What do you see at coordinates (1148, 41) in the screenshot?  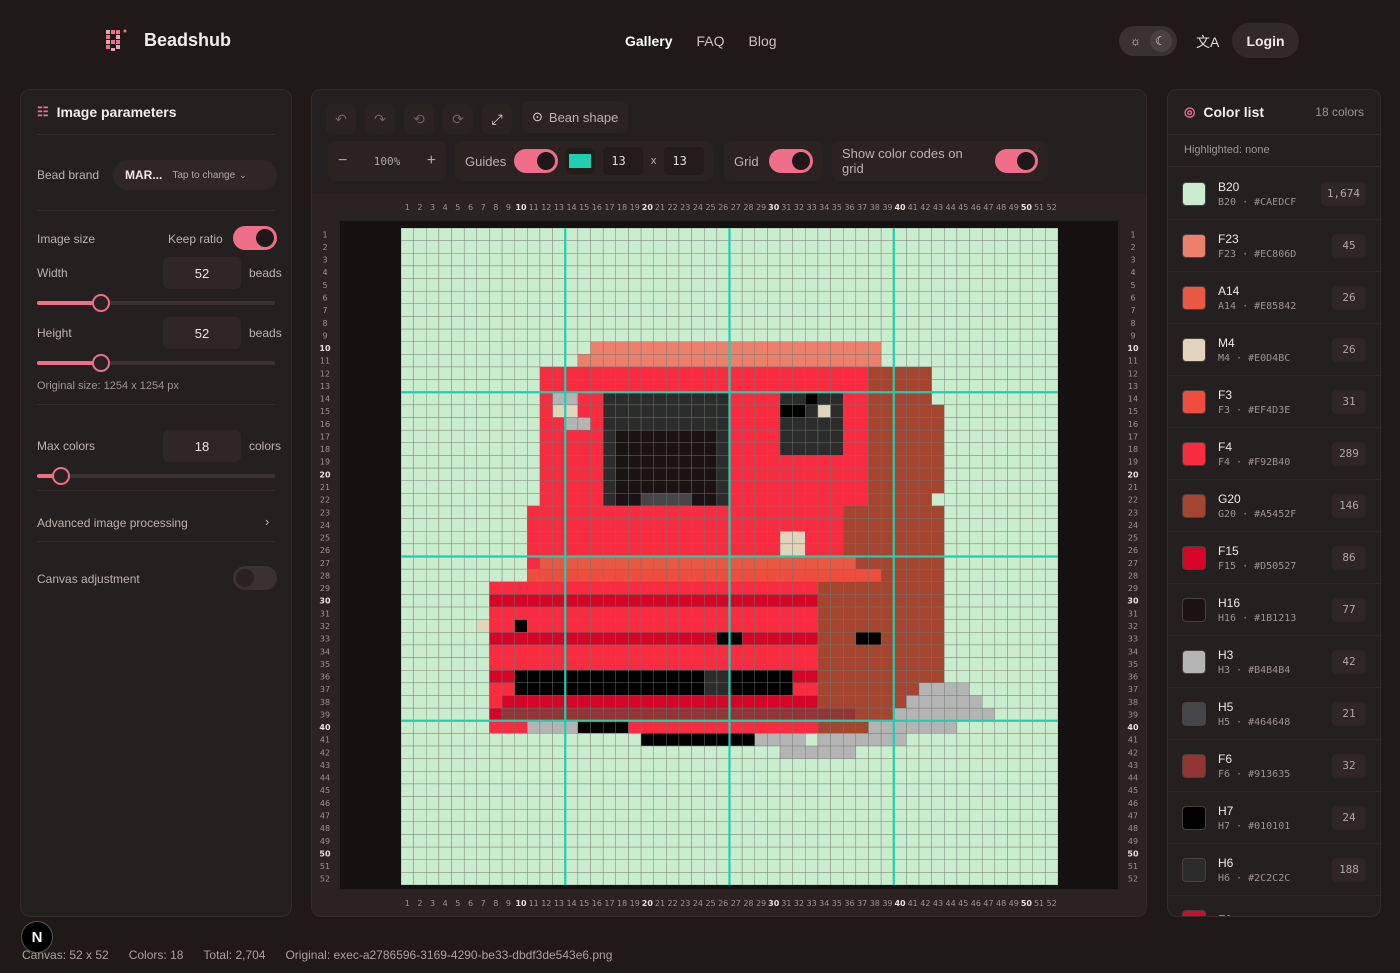 I see `theme-toggle: ☼ ☾` at bounding box center [1148, 41].